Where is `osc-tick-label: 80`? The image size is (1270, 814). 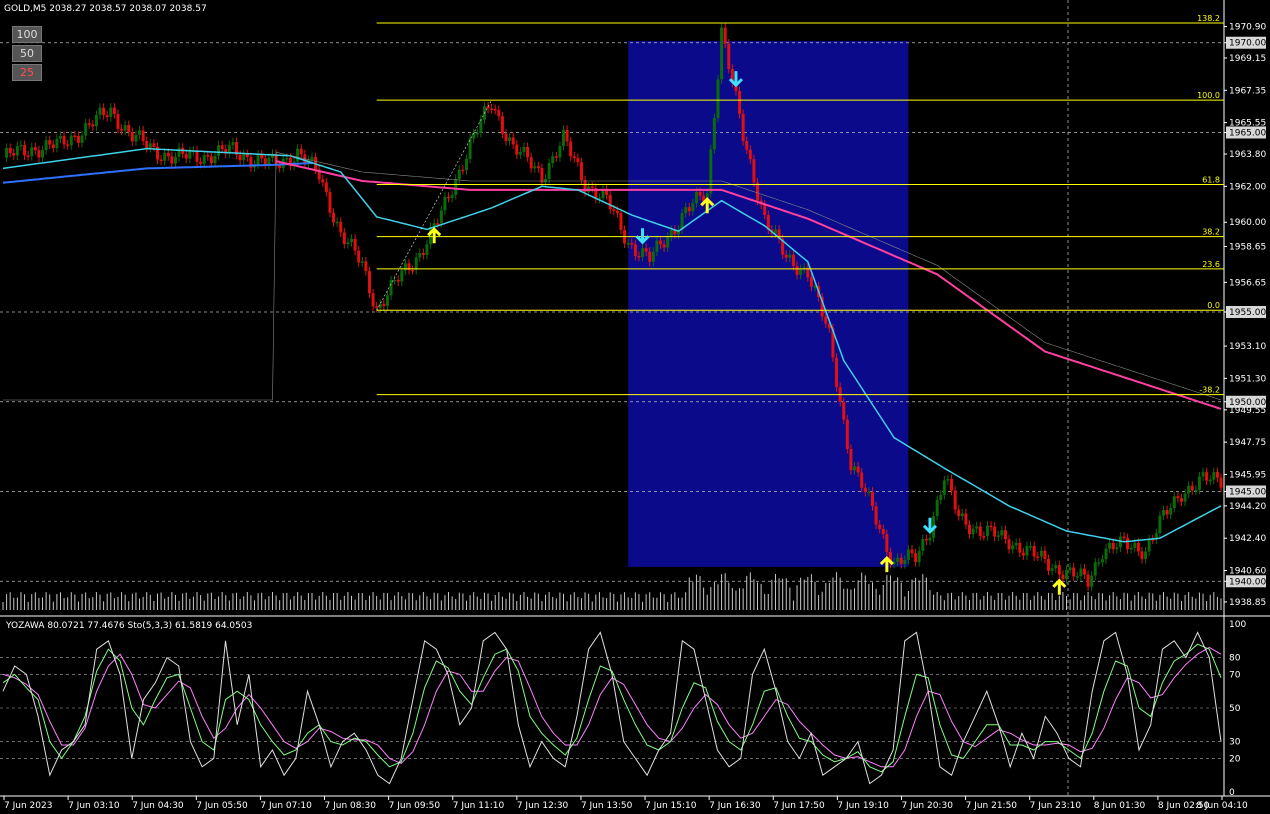
osc-tick-label: 80 is located at coordinates (1235, 659).